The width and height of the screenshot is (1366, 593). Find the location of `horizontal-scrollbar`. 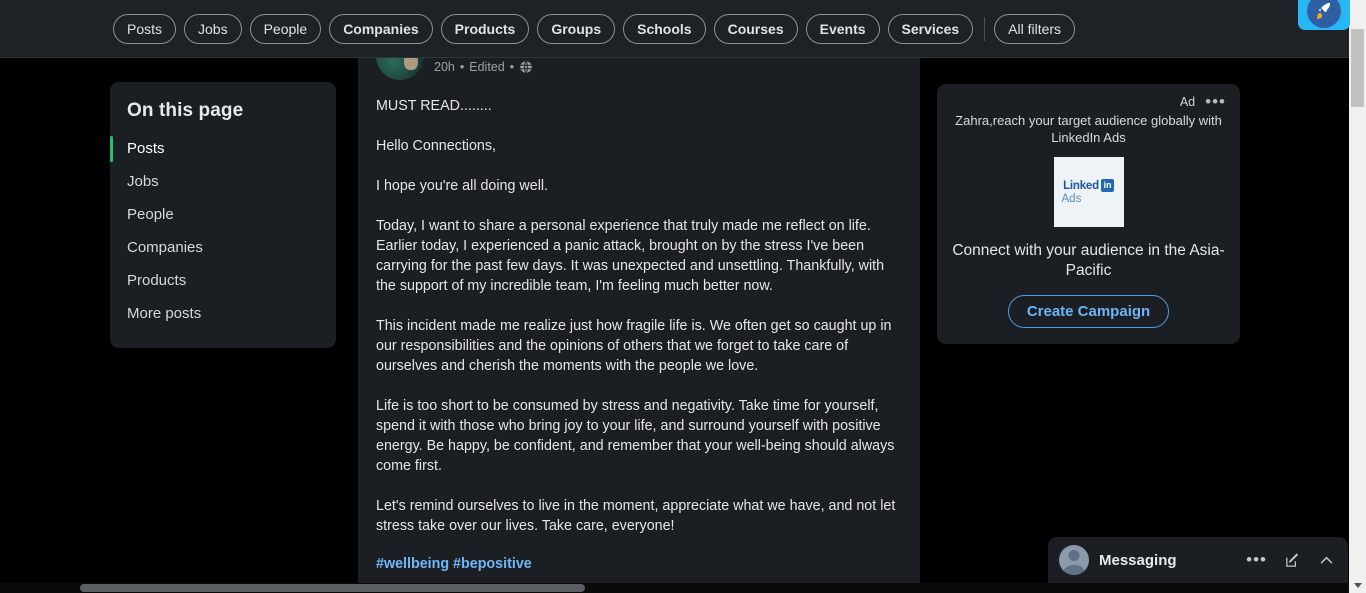

horizontal-scrollbar is located at coordinates (674, 588).